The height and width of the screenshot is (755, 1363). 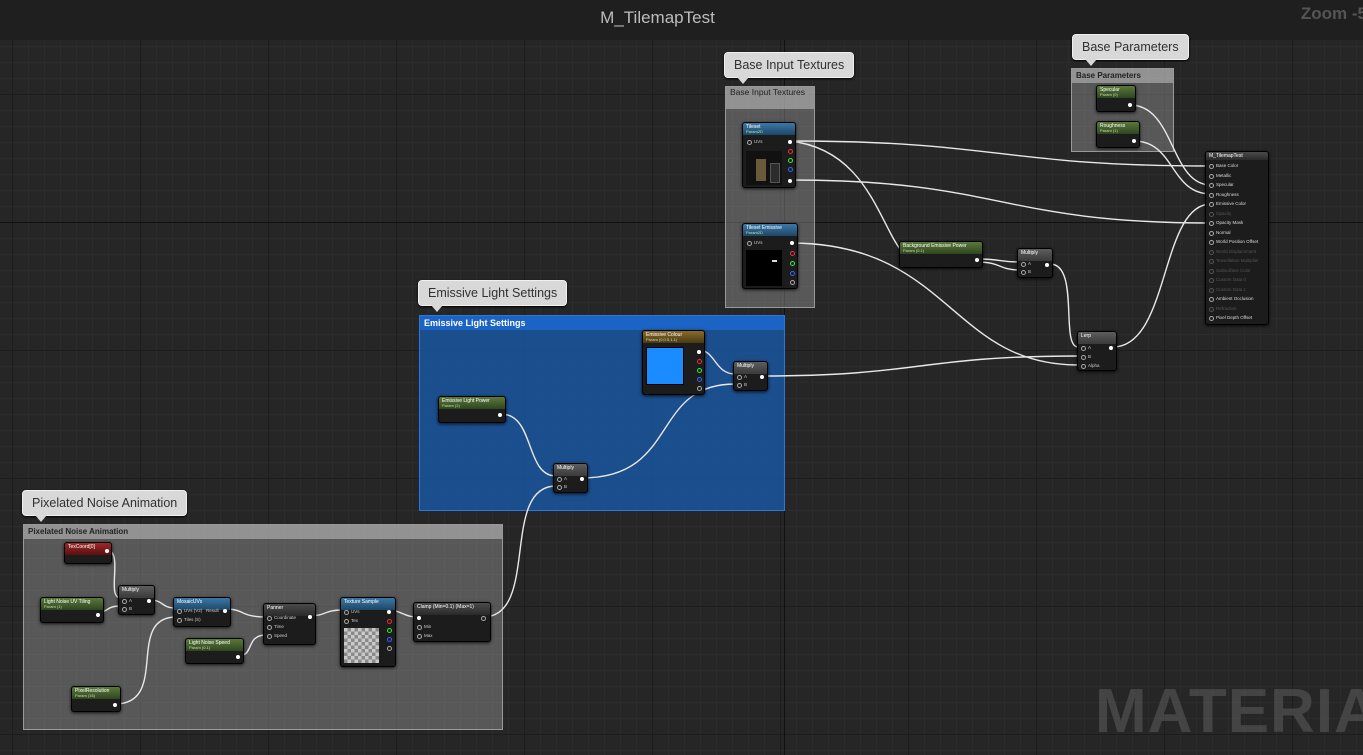 What do you see at coordinates (941, 254) in the screenshot?
I see `background-emissive-power-node: Background Emissive Power Param (0.1)` at bounding box center [941, 254].